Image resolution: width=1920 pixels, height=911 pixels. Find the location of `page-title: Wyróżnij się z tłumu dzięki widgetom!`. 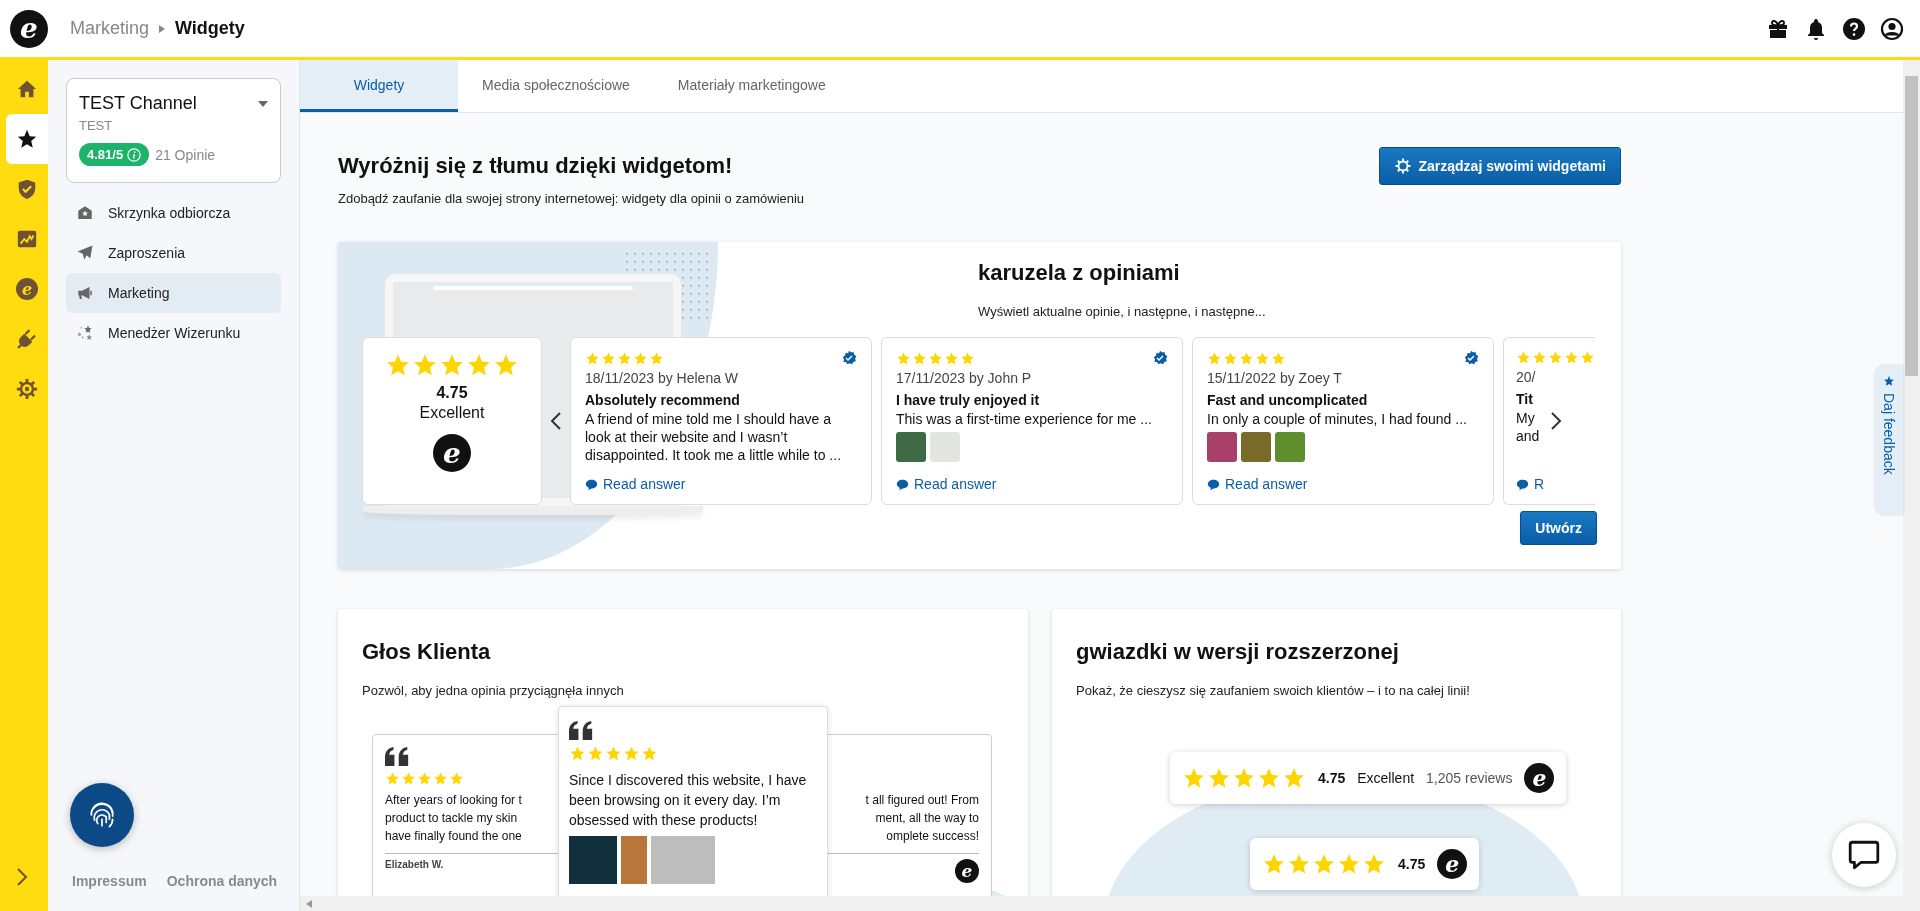

page-title: Wyróżnij się z tłumu dzięki widgetom! is located at coordinates (536, 166).